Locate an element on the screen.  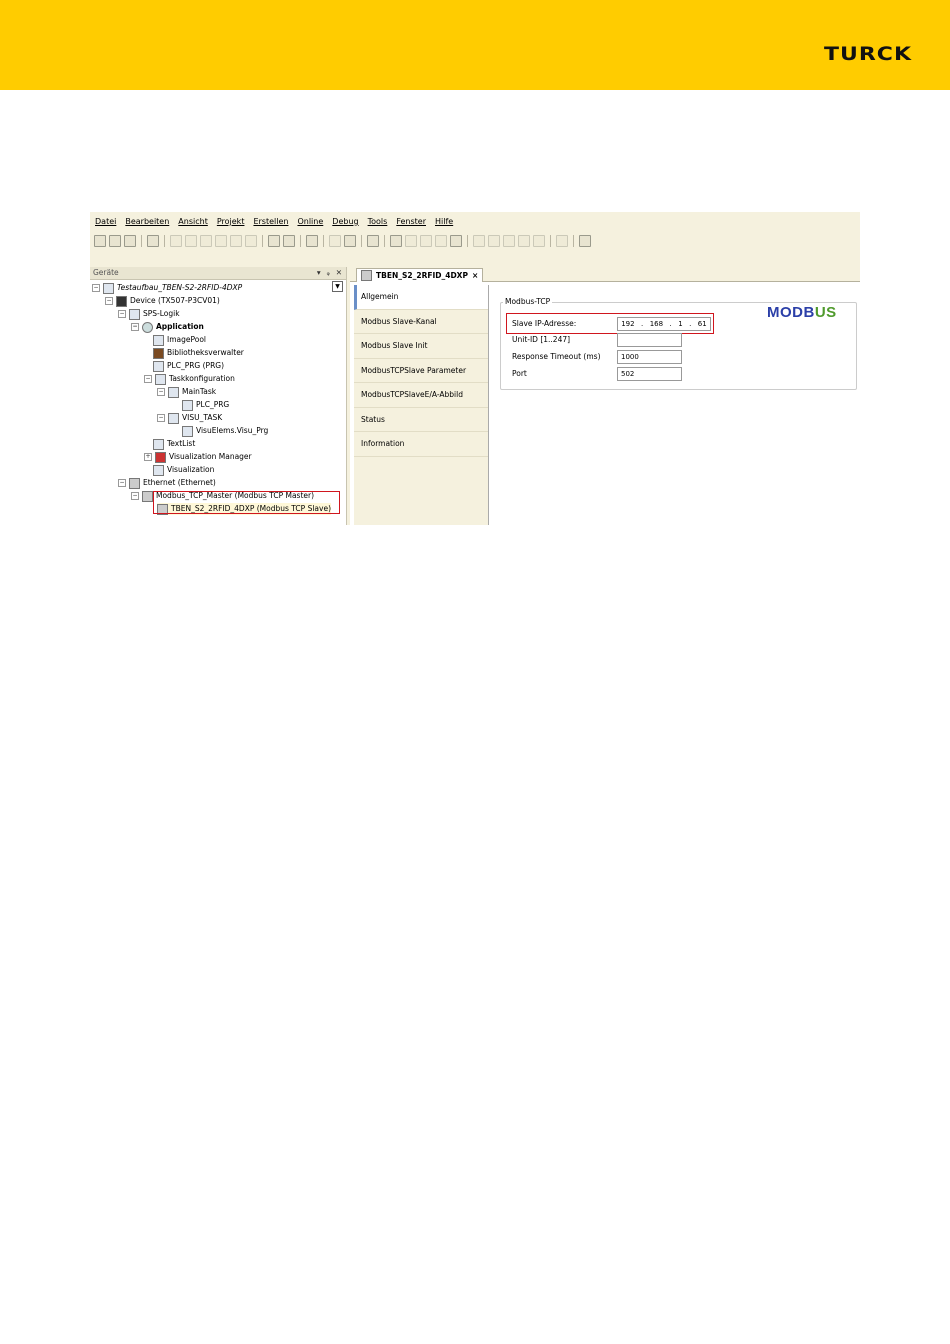
tree-node-maintask: − MainTask is located at coordinates (186, 392).